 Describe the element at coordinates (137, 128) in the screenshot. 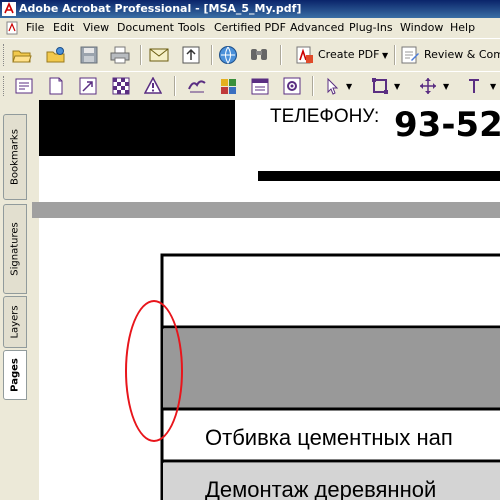

I see `header-black-block` at that location.